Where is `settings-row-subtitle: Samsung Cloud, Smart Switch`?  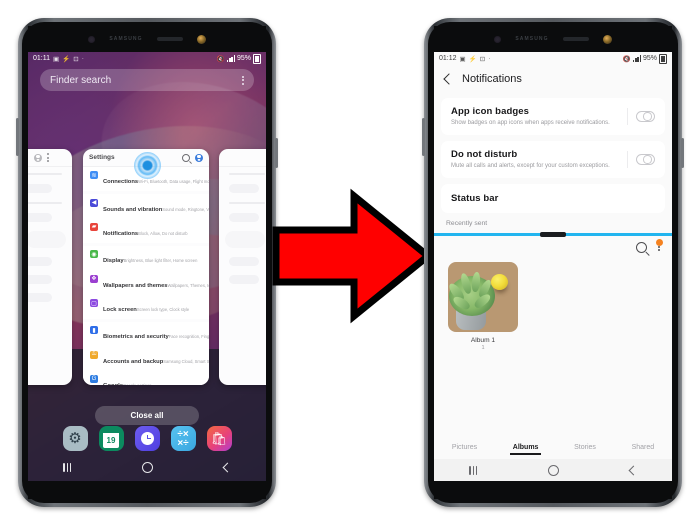 settings-row-subtitle: Samsung Cloud, Smart Switch is located at coordinates (186, 361).